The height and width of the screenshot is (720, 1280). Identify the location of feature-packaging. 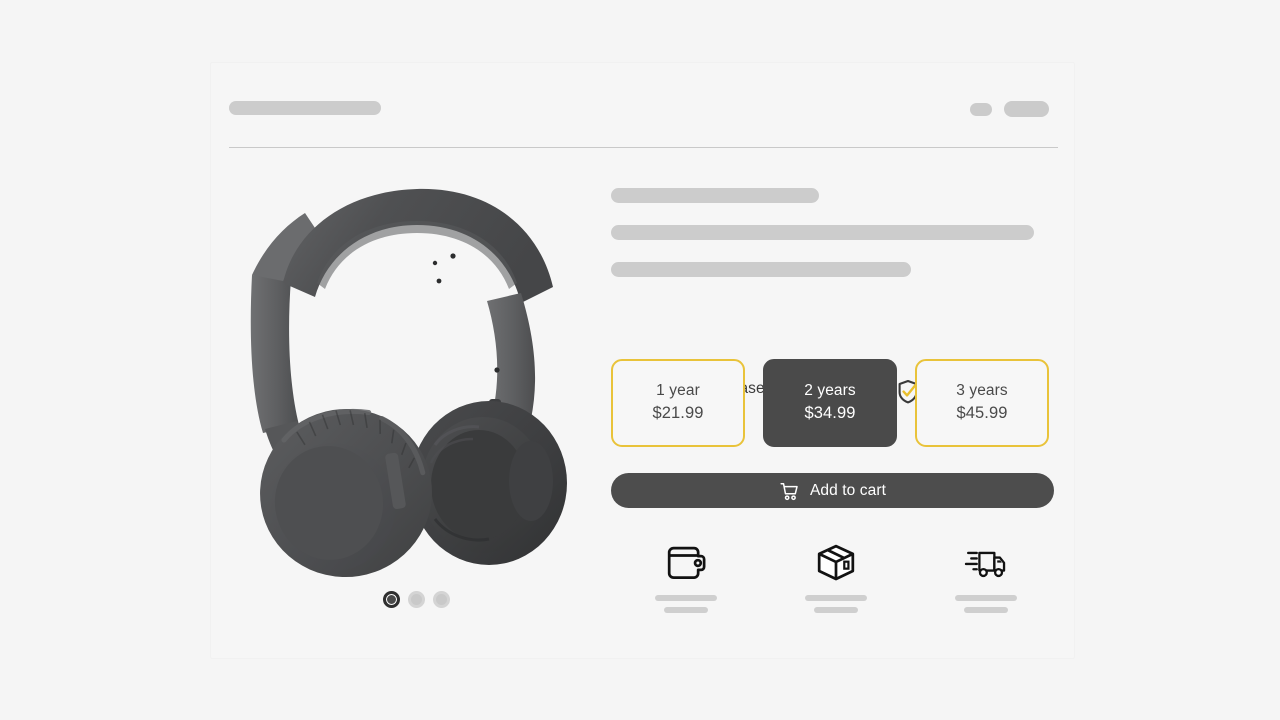
(836, 578).